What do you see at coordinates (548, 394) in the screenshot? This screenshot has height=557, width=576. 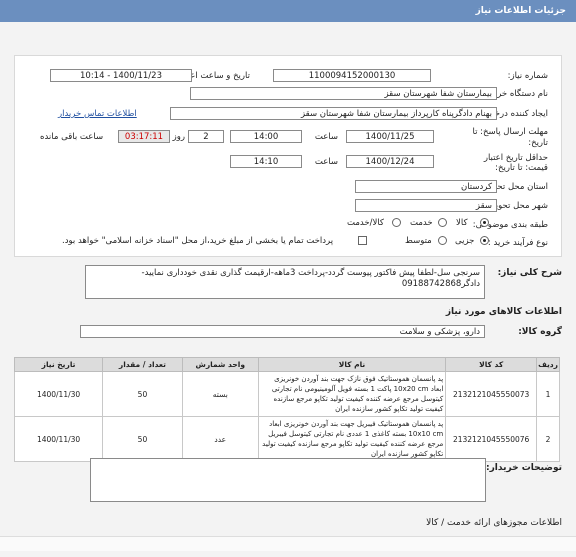 I see `row-index: 1` at bounding box center [548, 394].